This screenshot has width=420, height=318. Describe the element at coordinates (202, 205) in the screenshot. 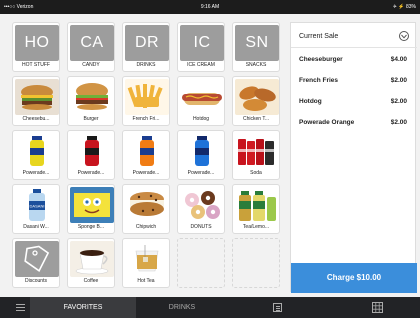

I see `donuts-image` at that location.